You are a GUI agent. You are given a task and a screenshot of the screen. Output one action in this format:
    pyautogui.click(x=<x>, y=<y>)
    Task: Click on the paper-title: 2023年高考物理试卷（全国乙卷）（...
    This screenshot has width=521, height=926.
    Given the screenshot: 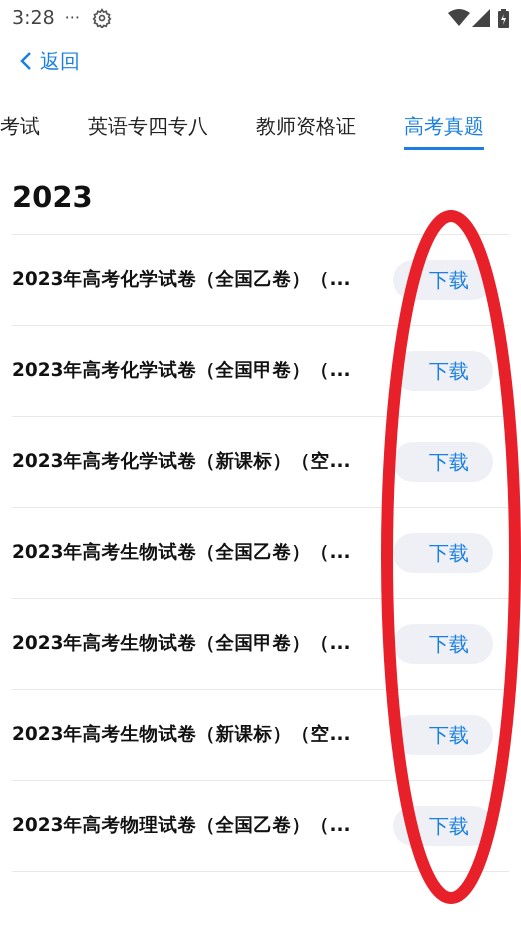 What is the action you would take?
    pyautogui.click(x=182, y=826)
    